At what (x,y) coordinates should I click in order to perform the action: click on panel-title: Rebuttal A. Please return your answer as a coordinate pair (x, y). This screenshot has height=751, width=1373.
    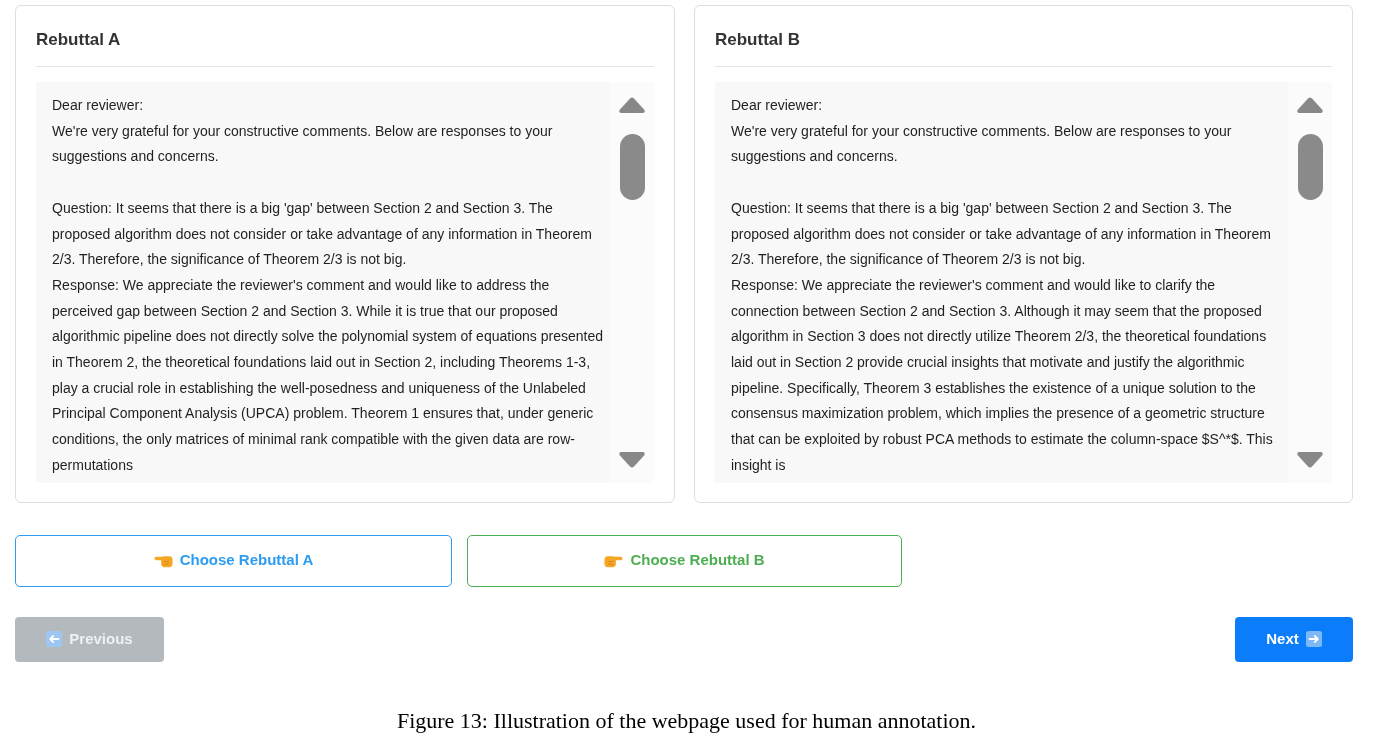
    Looking at the image, I should click on (79, 40).